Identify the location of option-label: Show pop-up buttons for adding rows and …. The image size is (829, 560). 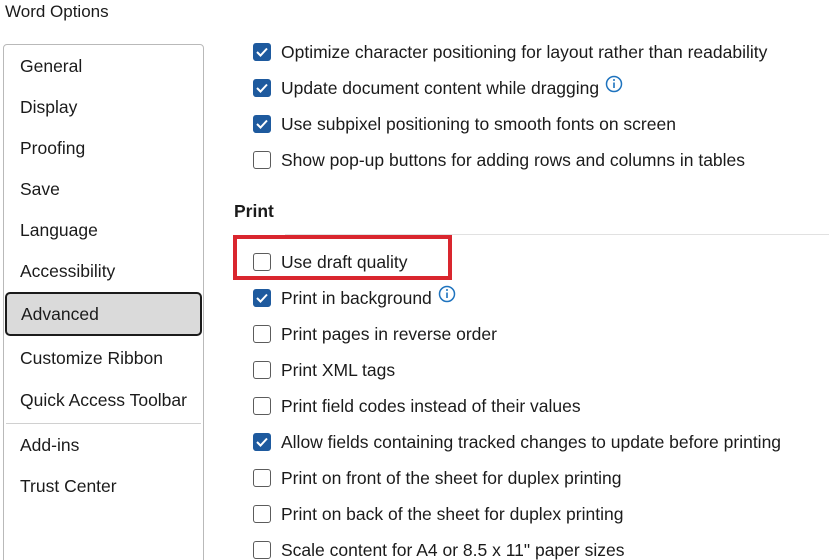
(513, 160).